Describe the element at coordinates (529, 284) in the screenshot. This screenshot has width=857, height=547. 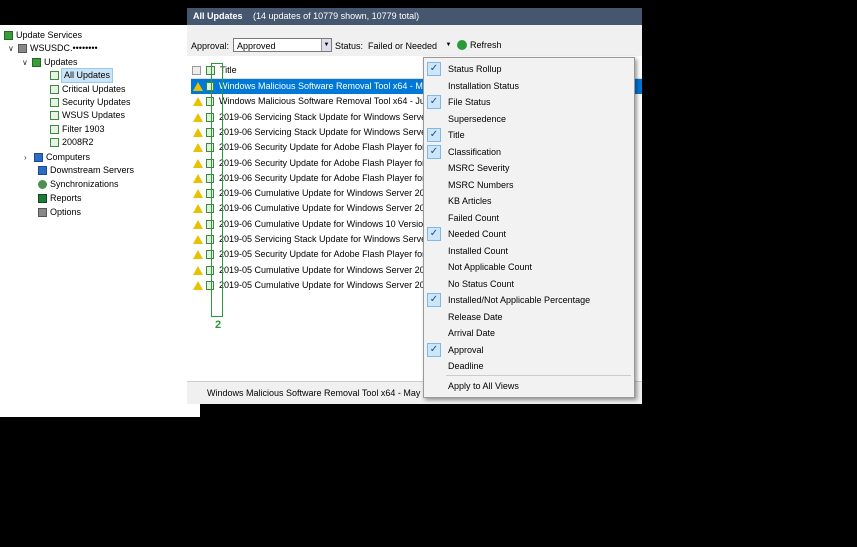
I see `menu-item-no-status-count: No Status Count` at that location.